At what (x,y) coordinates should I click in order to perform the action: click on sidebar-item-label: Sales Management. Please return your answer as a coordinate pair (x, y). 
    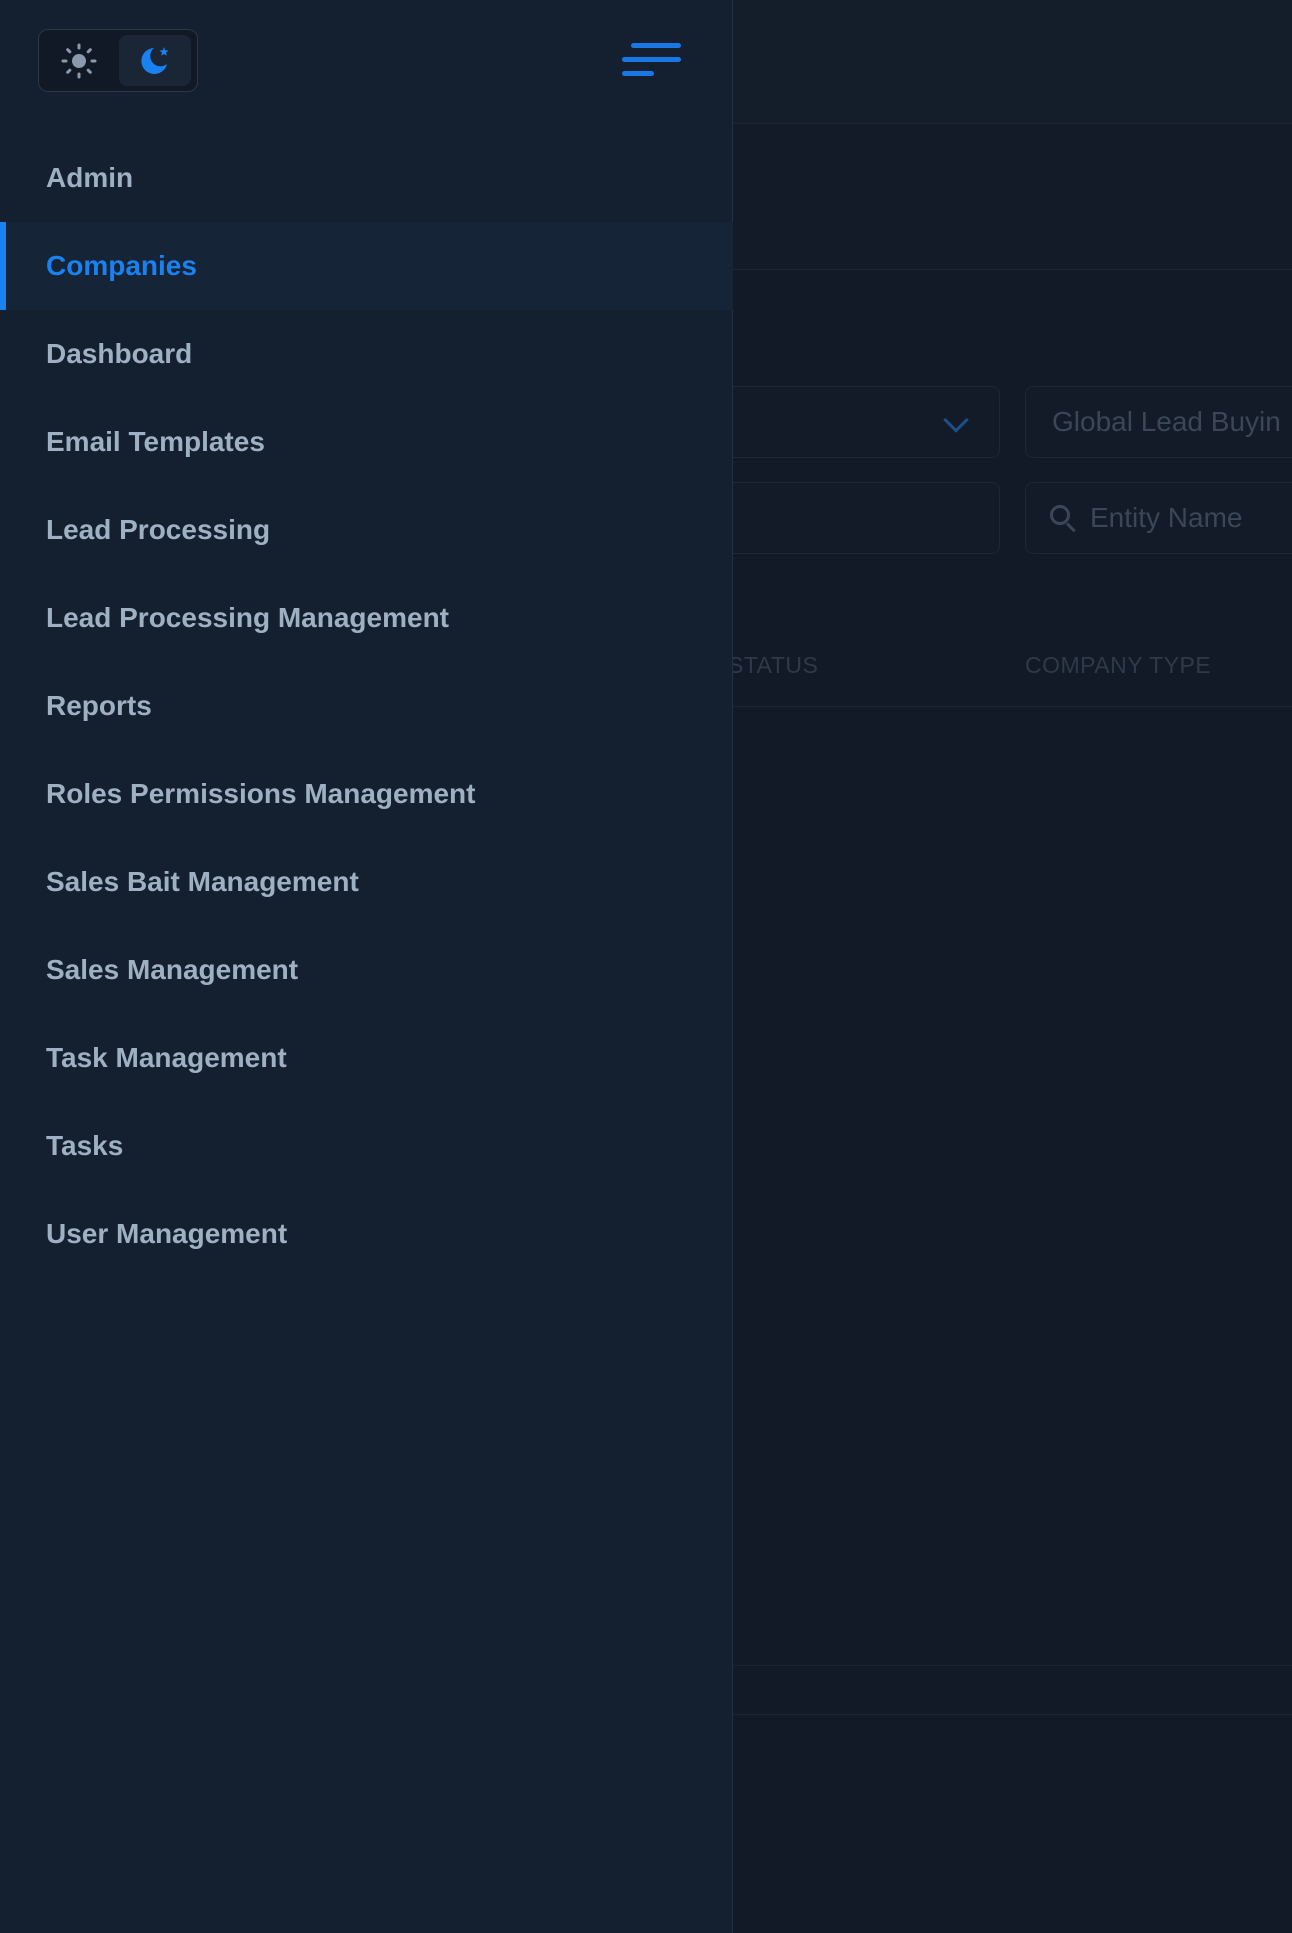
    Looking at the image, I should click on (172, 969).